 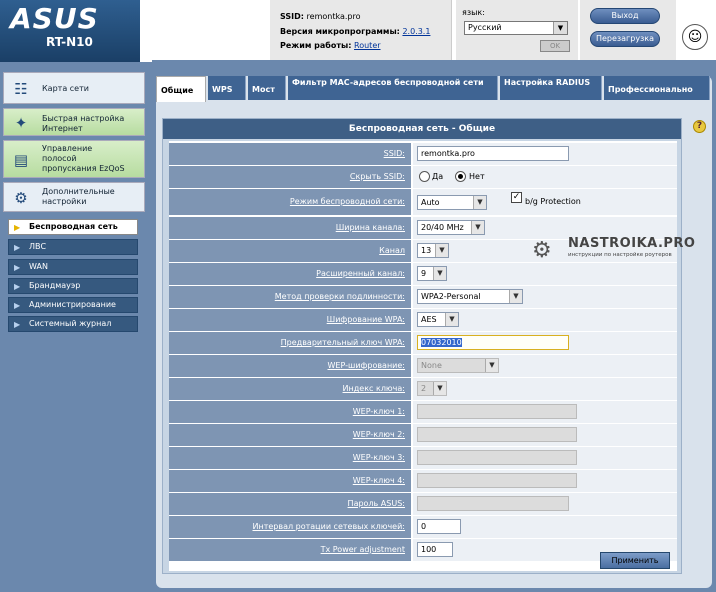 I want to click on sidebar-item-administration: ▶ Администрирование, so click(x=73, y=305).